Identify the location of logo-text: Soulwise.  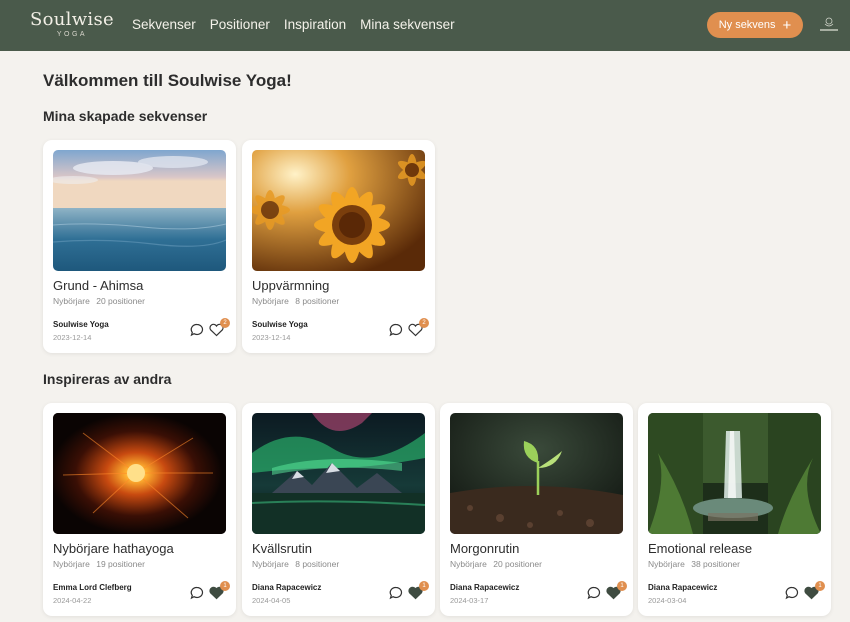
(72, 19).